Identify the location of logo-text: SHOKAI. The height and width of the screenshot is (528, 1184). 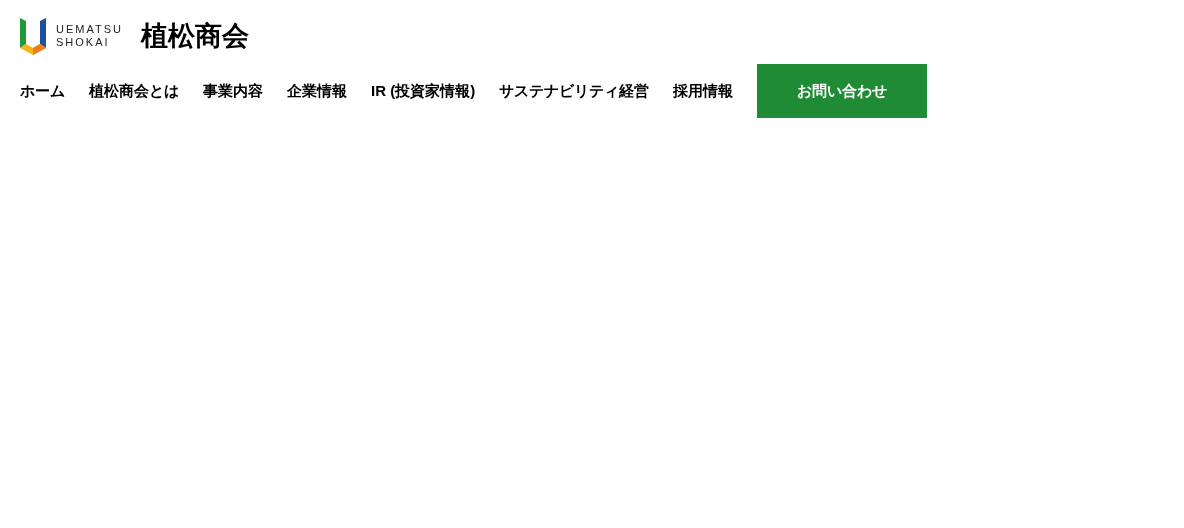
(83, 42).